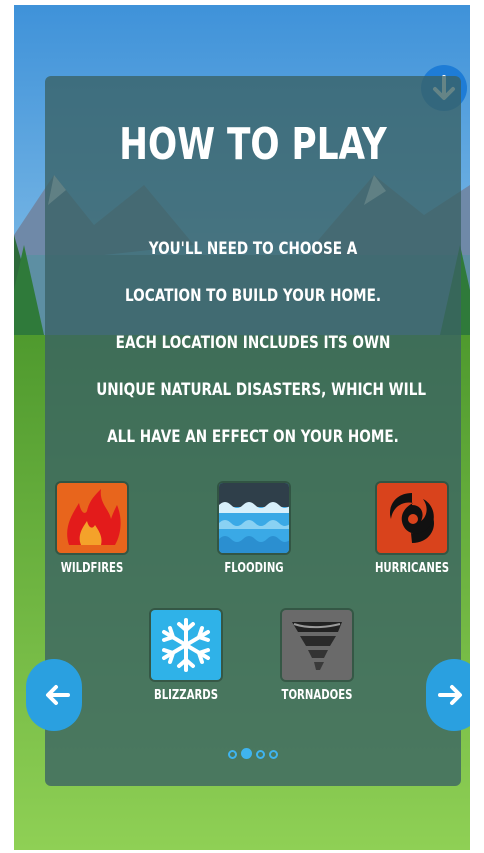  Describe the element at coordinates (317, 645) in the screenshot. I see `tornado-icon` at that location.